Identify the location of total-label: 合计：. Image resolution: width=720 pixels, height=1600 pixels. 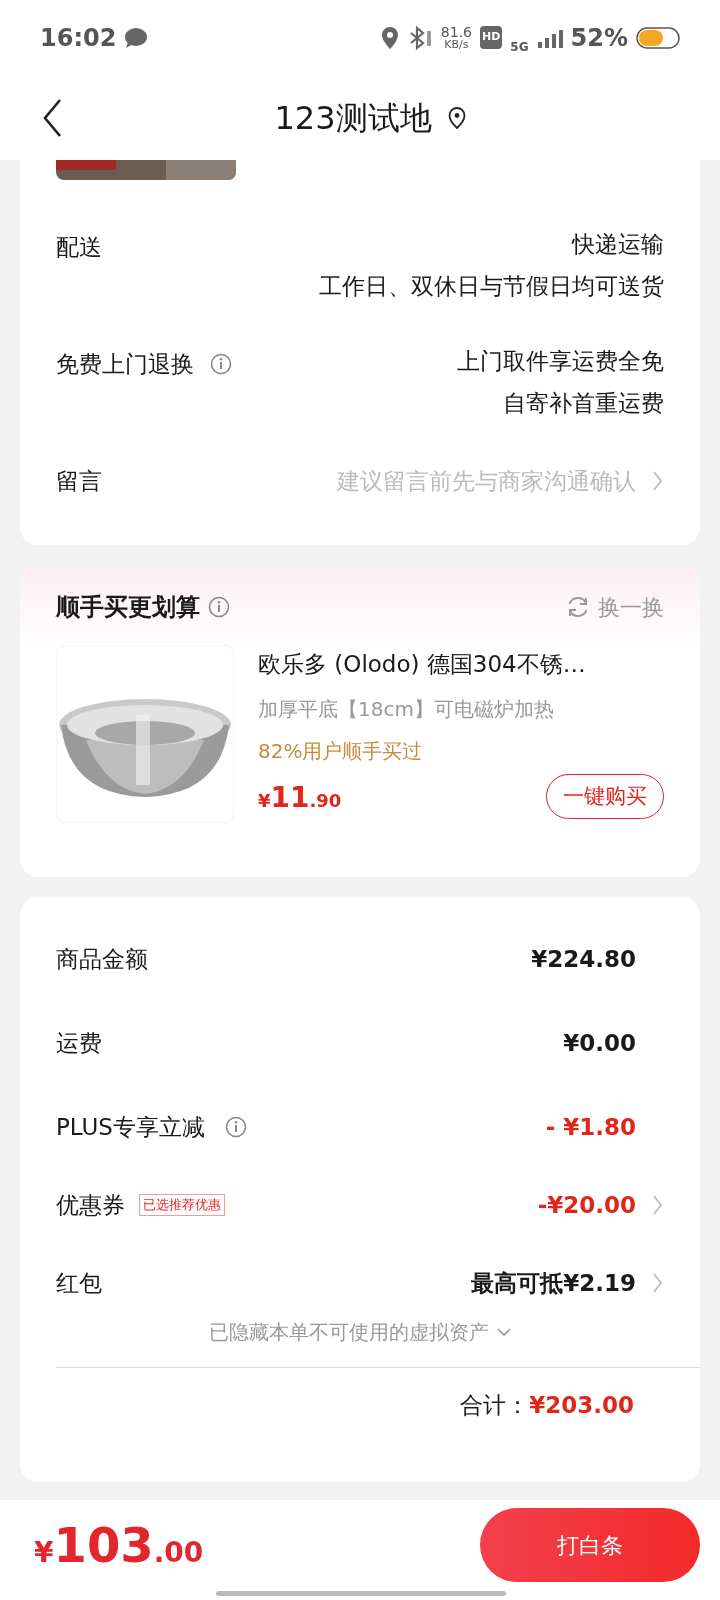
(495, 1405).